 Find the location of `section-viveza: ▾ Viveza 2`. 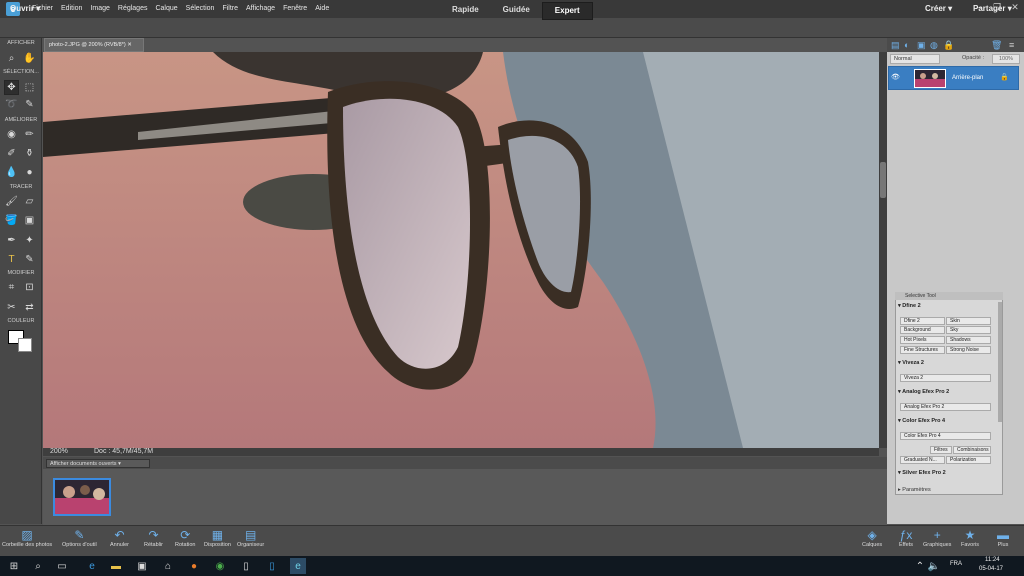

section-viveza: ▾ Viveza 2 is located at coordinates (911, 363).